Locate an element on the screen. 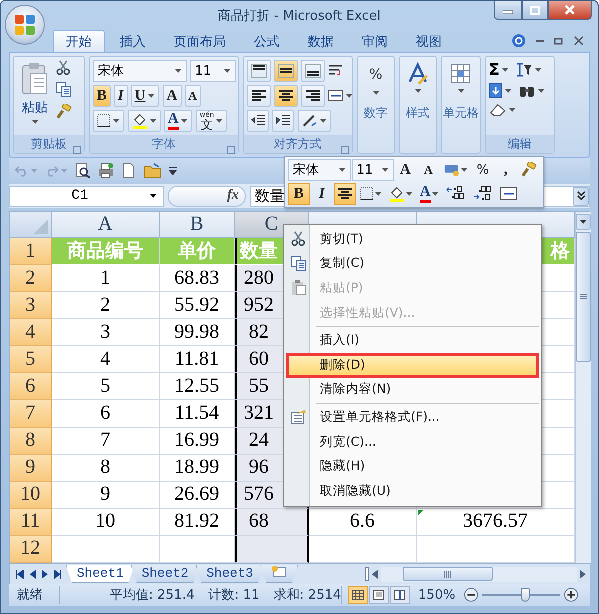  increase-indent-icon is located at coordinates (283, 121).